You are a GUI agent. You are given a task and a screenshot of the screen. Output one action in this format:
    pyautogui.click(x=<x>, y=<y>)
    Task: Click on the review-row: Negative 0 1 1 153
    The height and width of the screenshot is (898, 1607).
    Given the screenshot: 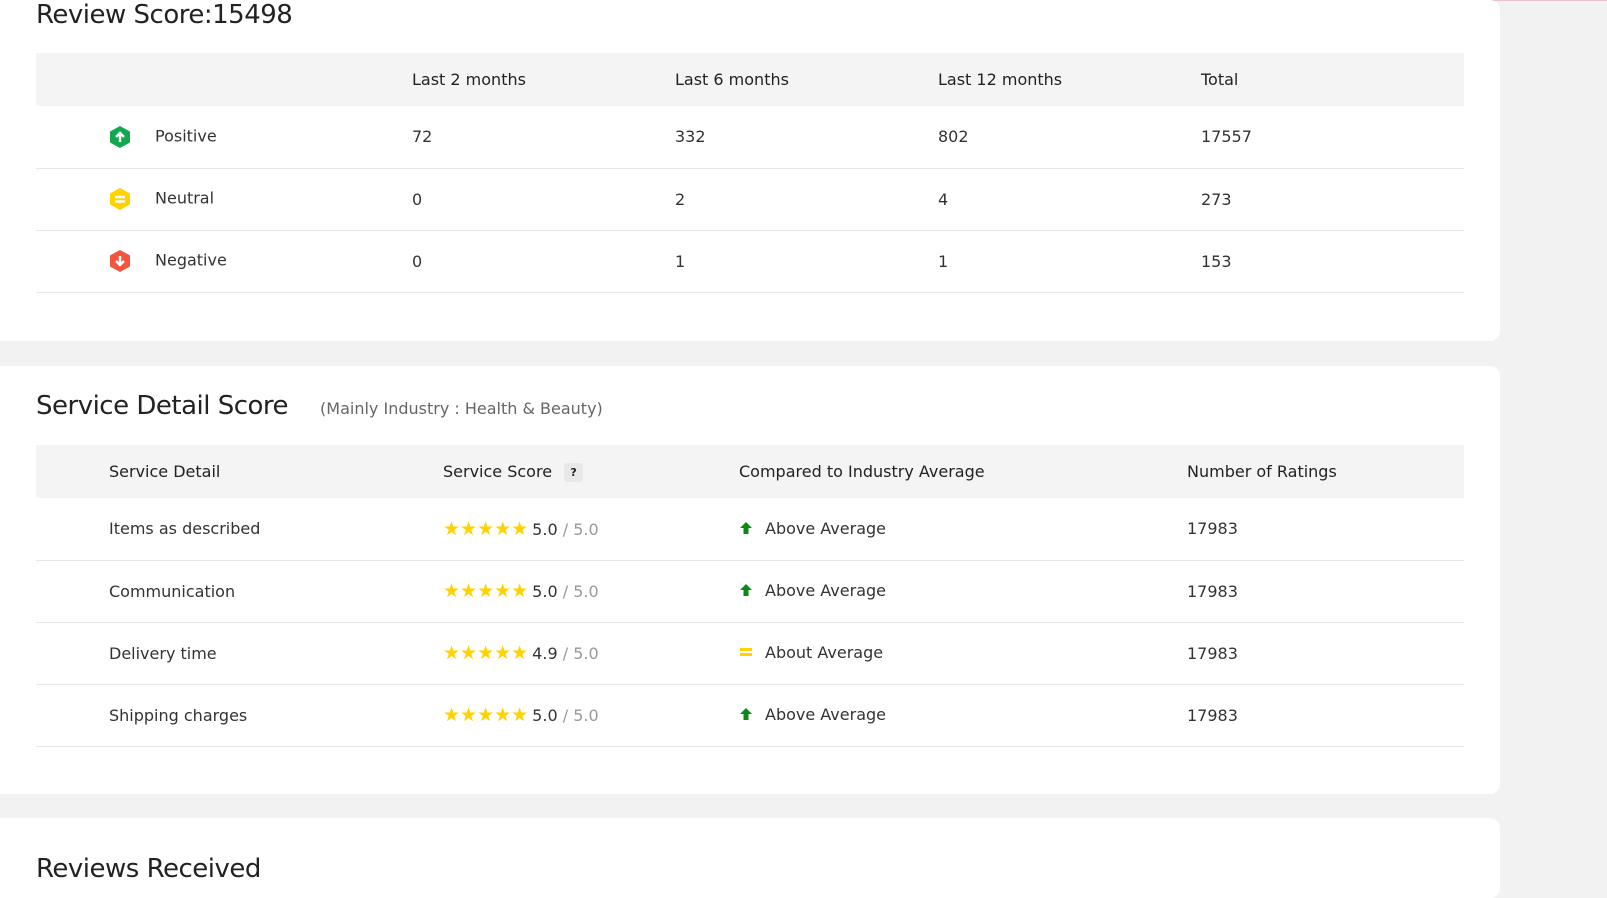 What is the action you would take?
    pyautogui.click(x=750, y=261)
    